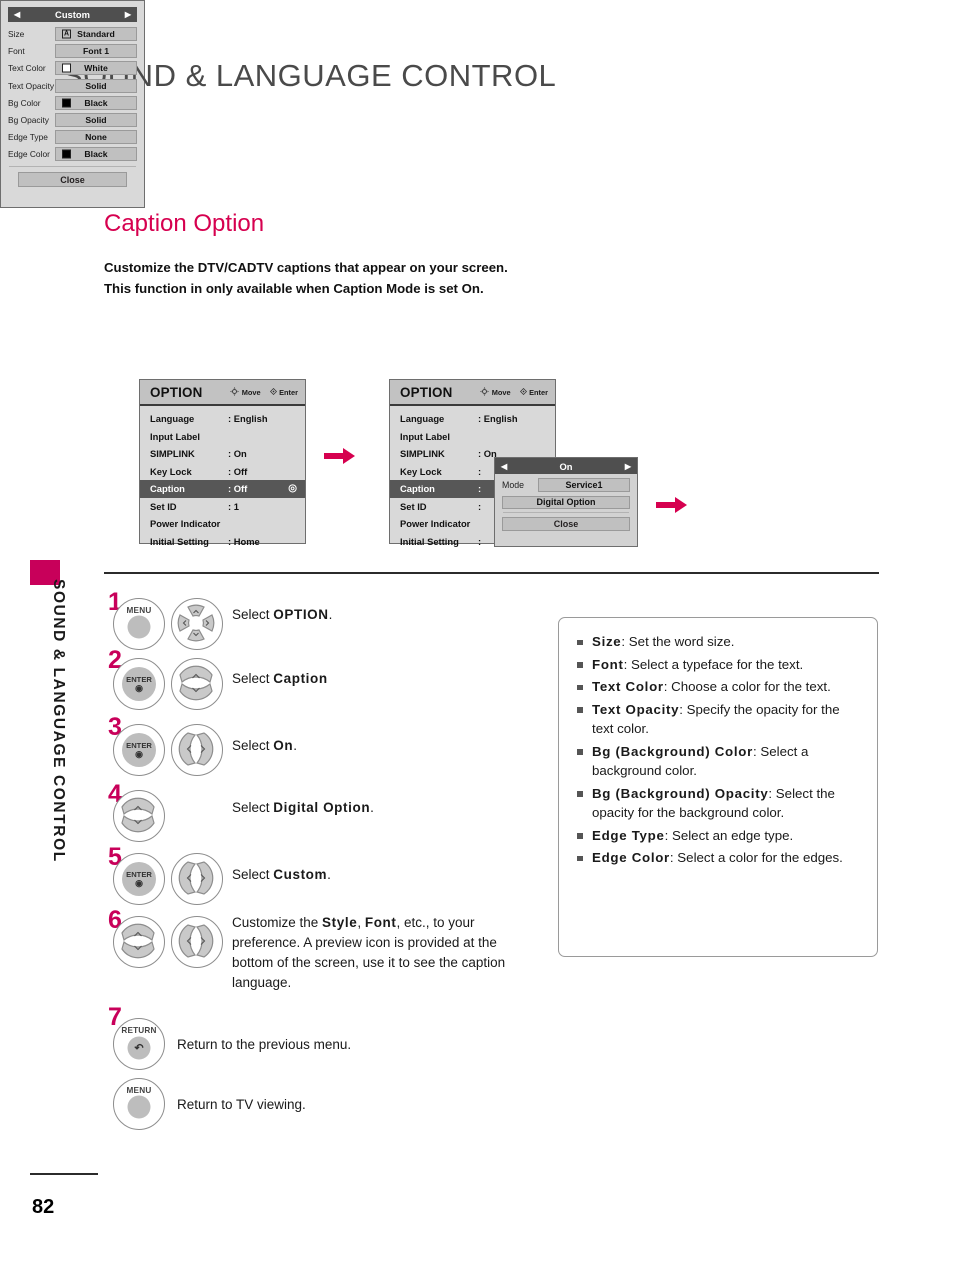  I want to click on enter-diamond-icon, so click(273, 392).